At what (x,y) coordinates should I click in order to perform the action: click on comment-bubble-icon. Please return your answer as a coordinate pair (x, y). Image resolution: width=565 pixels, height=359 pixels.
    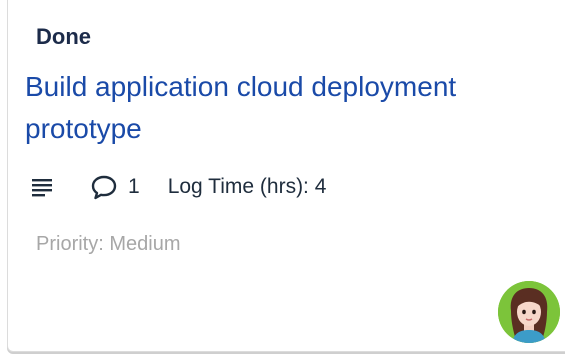
    Looking at the image, I should click on (104, 187).